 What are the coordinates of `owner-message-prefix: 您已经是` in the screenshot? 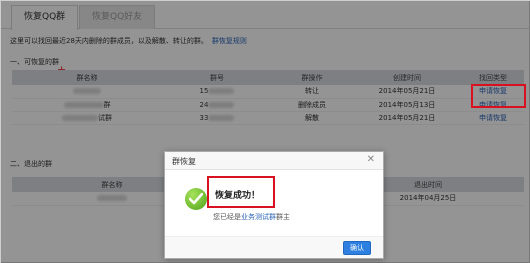 It's located at (227, 217).